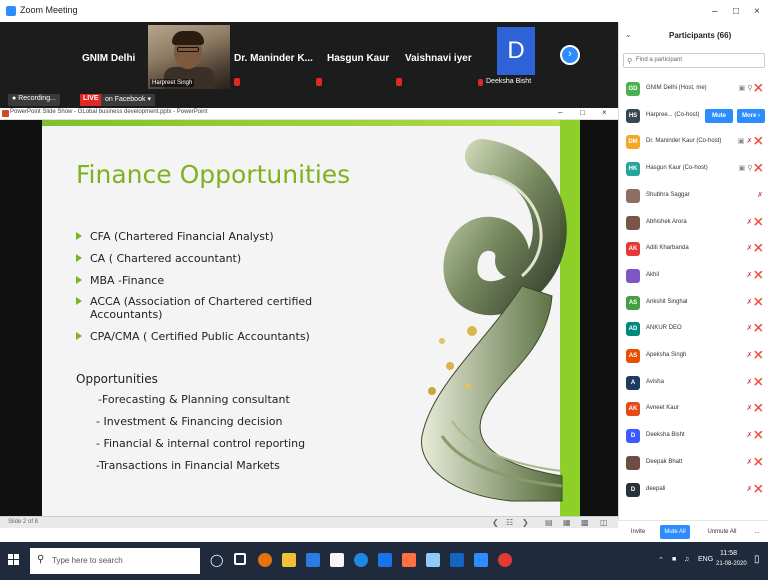 This screenshot has width=768, height=580. I want to click on participant-row: A Avisha ✗ ❌, so click(693, 383).